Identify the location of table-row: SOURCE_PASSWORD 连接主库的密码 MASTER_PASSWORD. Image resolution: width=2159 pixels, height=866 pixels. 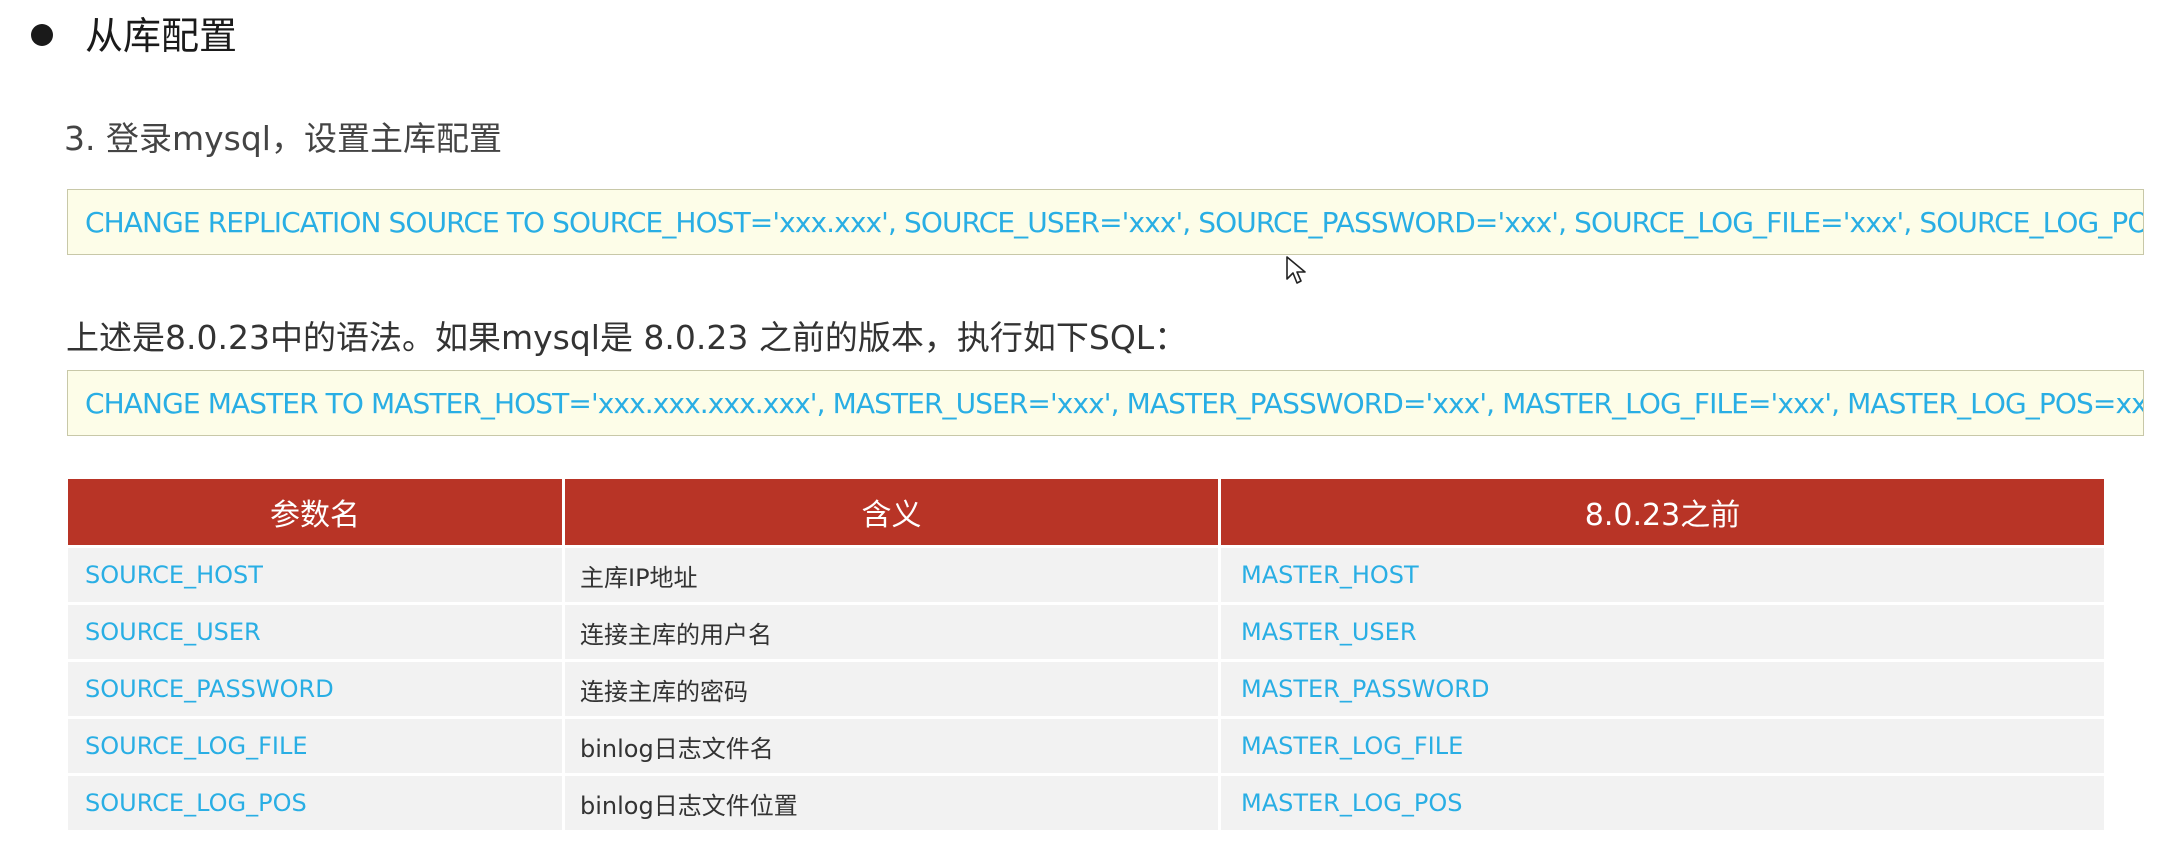
(1086, 689).